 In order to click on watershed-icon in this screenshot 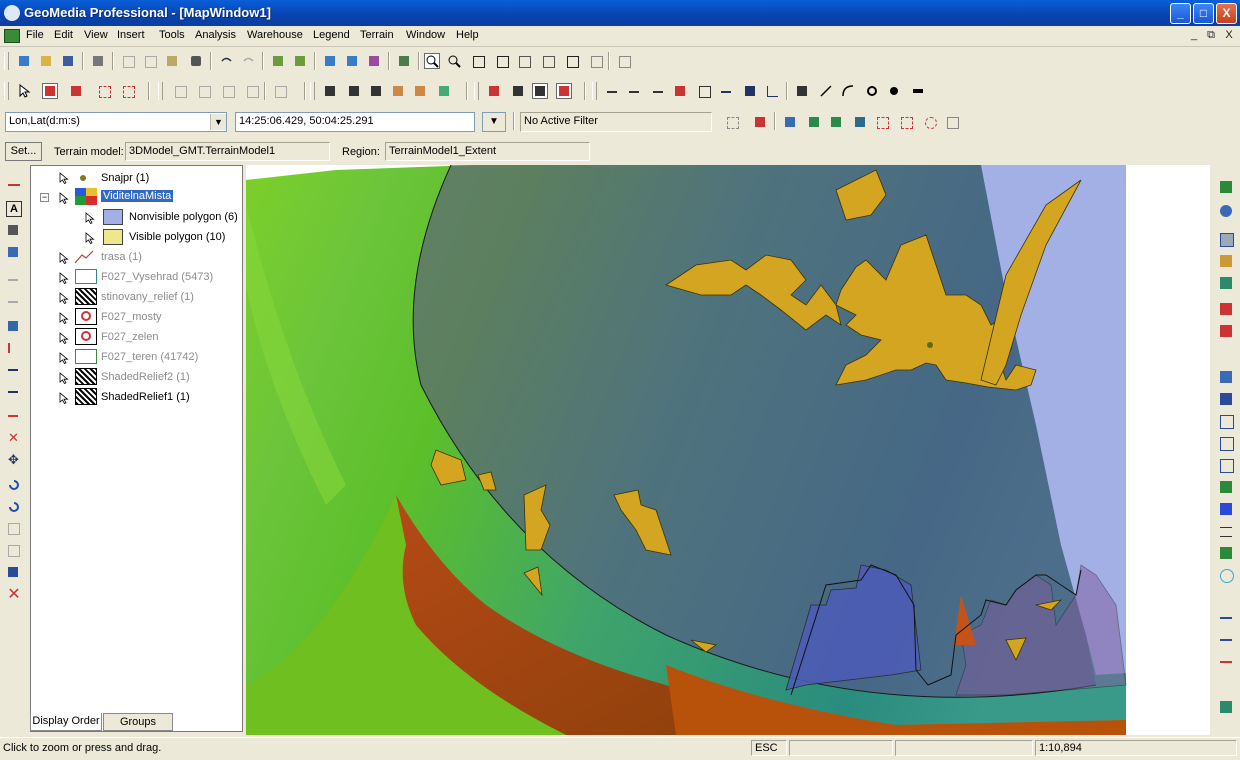, I will do `click(1226, 575)`.